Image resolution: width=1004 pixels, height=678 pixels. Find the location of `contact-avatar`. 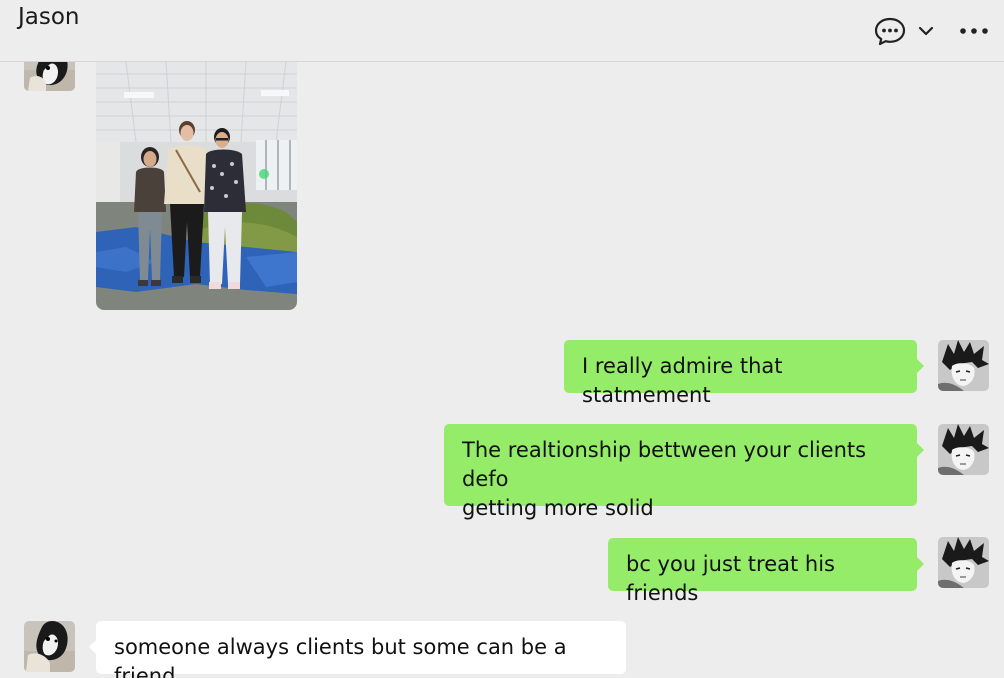

contact-avatar is located at coordinates (49, 646).